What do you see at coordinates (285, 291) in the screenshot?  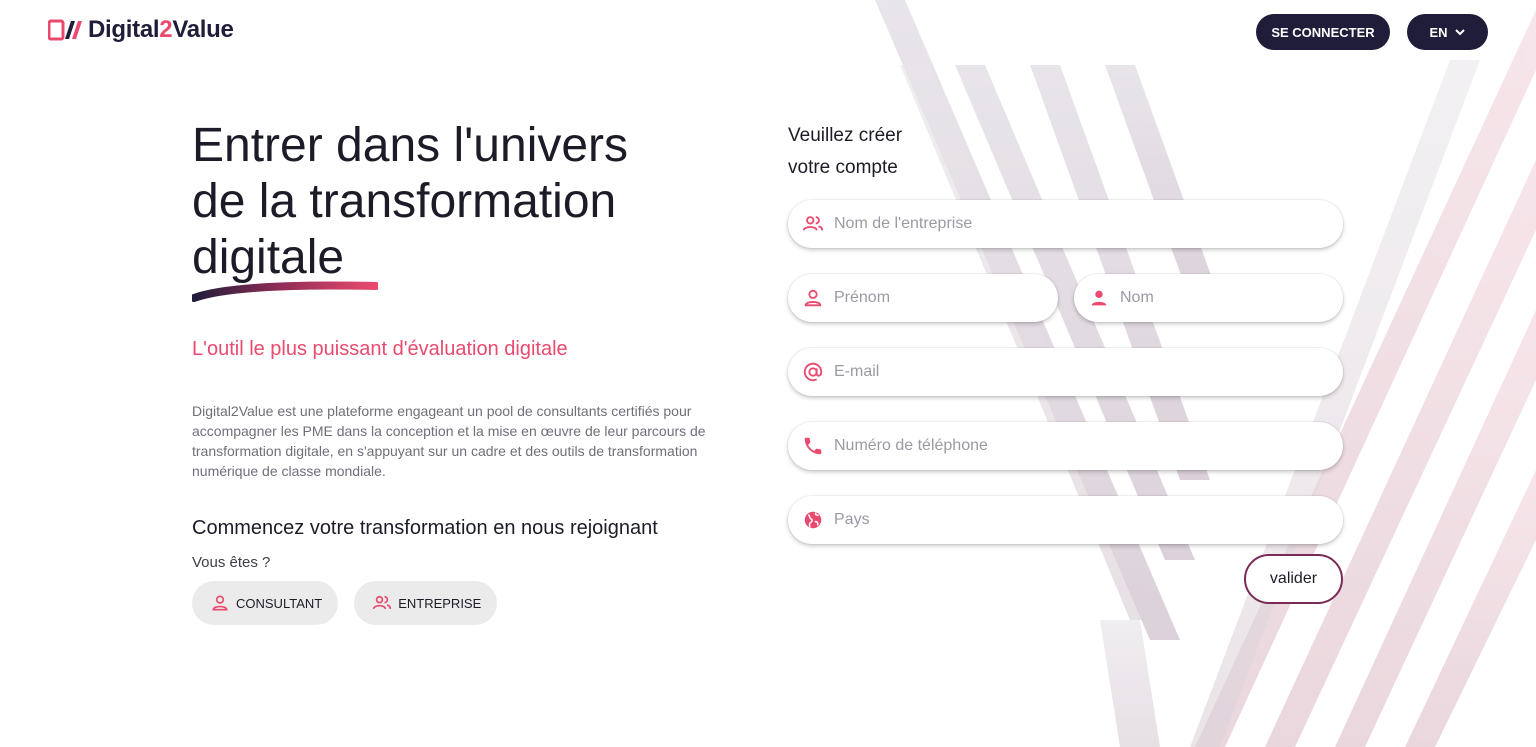 I see `underline-swoosh-icon` at bounding box center [285, 291].